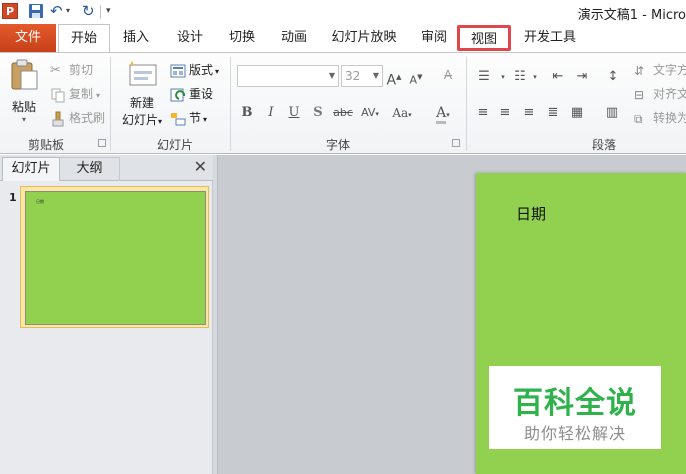 This screenshot has height=474, width=686. I want to click on paste-button: 粘贴 ▾, so click(24, 94).